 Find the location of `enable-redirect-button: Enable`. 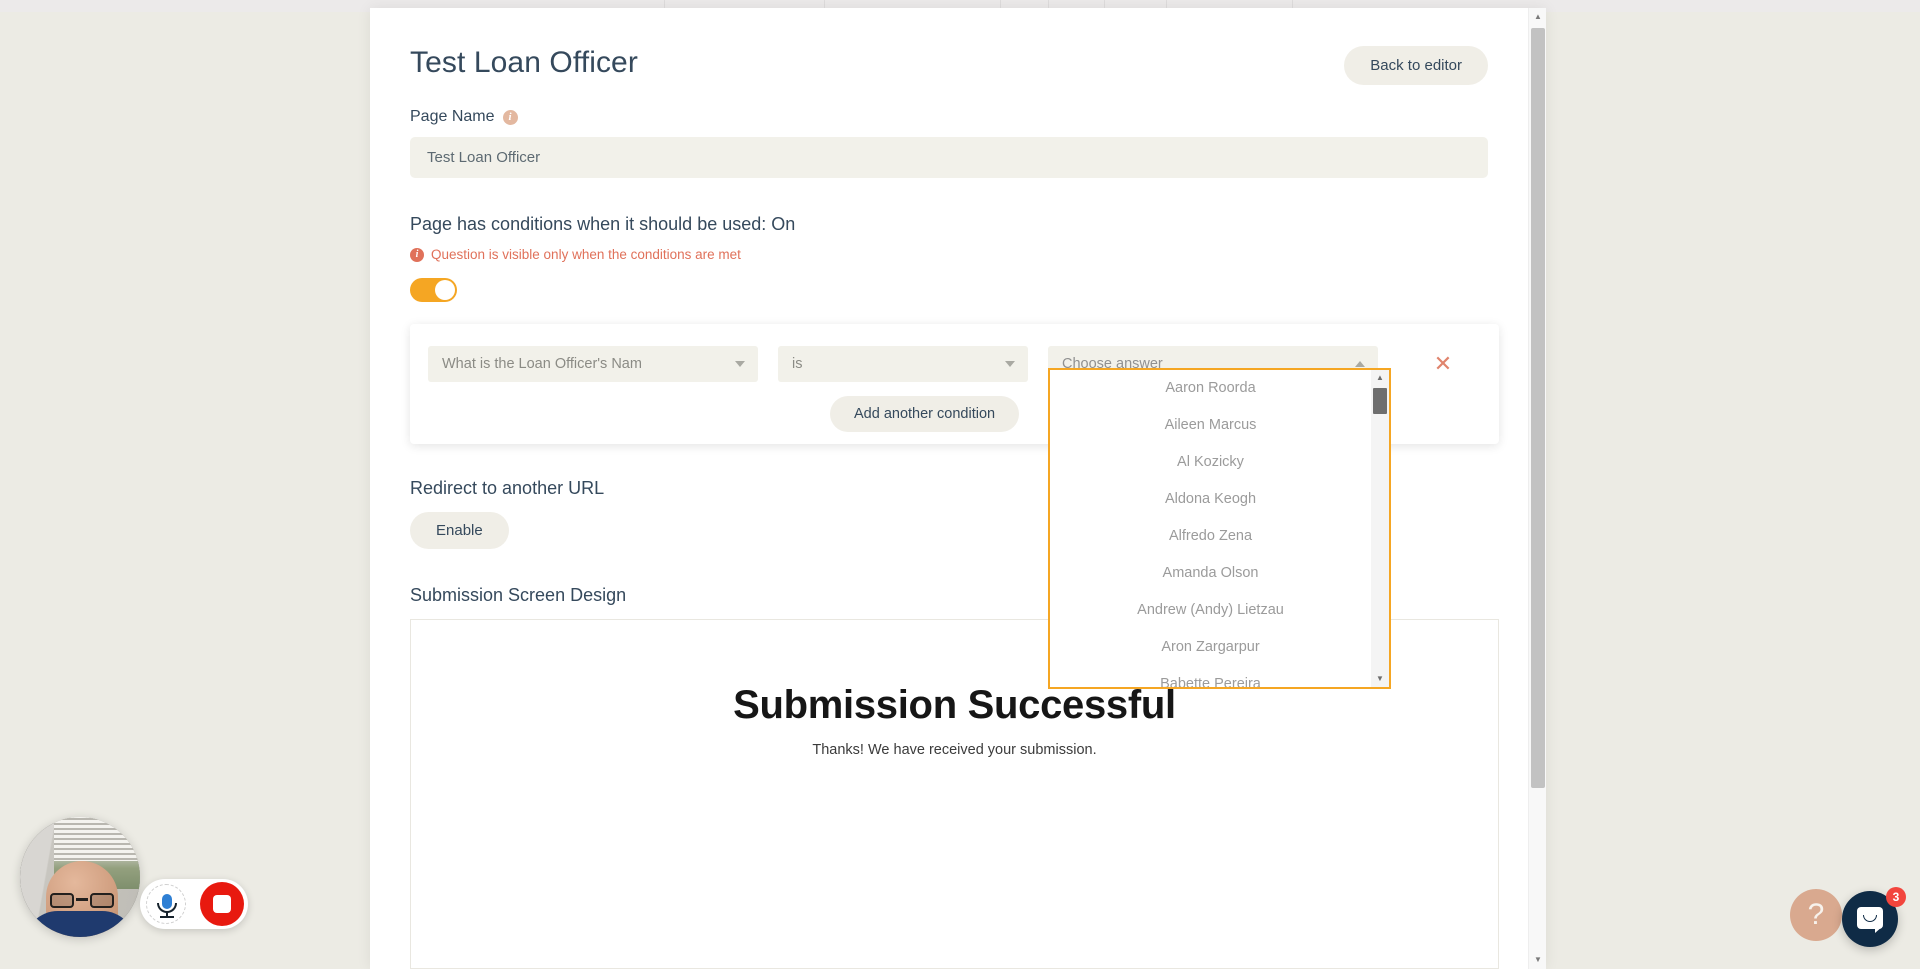

enable-redirect-button: Enable is located at coordinates (459, 530).